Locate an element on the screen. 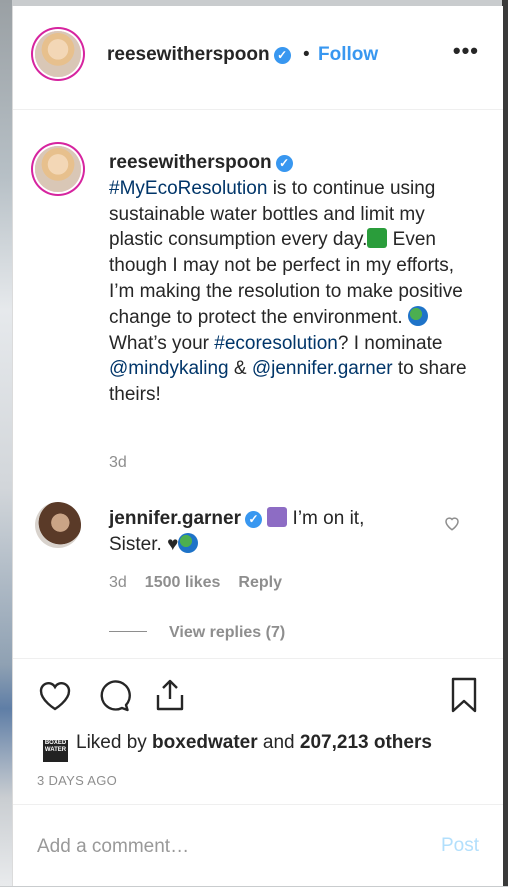 Image resolution: width=508 pixels, height=887 pixels. commenter-username-text: jennifer.garner is located at coordinates (175, 518).